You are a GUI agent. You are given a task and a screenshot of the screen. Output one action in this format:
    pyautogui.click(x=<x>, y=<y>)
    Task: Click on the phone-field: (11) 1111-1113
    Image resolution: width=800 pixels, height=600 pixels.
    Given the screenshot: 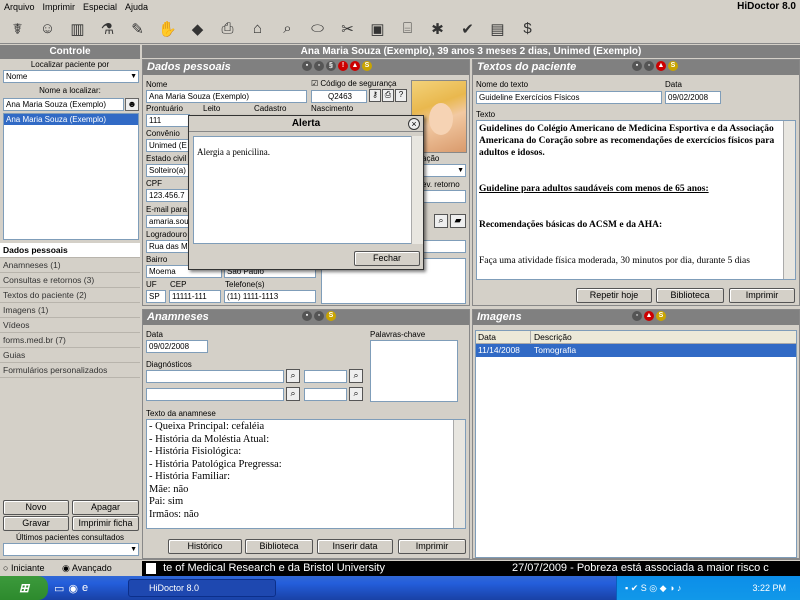 What is the action you would take?
    pyautogui.click(x=270, y=296)
    